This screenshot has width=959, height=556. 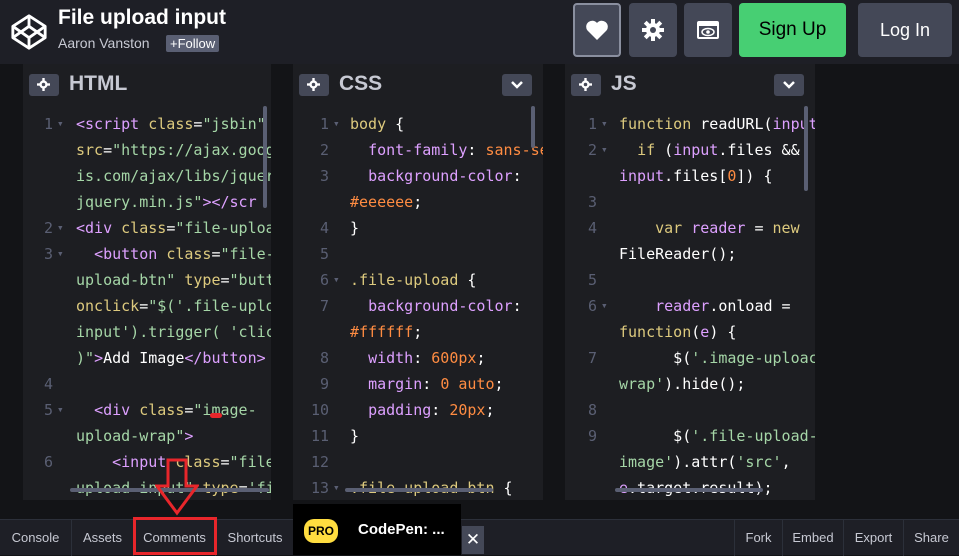 I want to click on settings-button, so click(x=653, y=30).